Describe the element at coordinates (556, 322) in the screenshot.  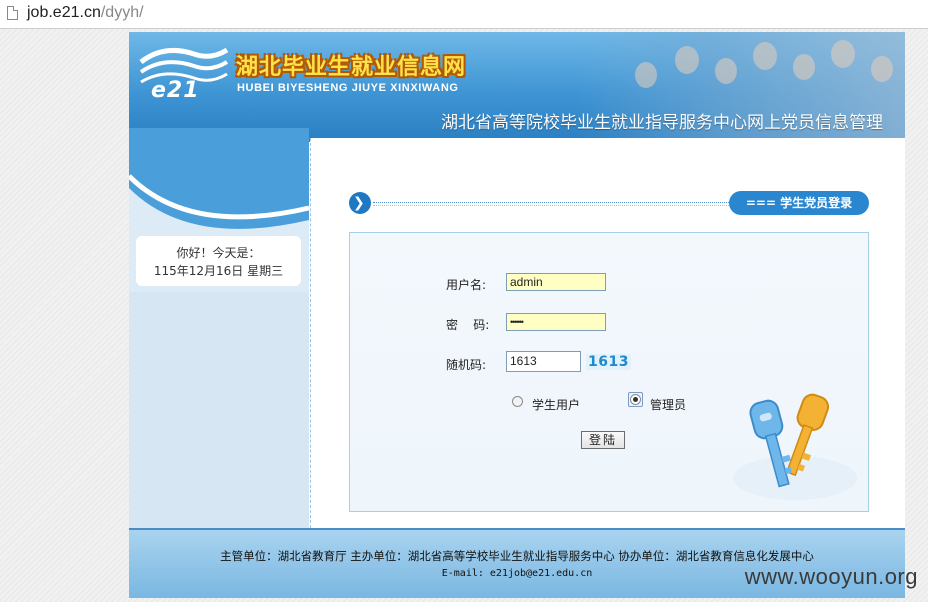
I see `password-input: ••••••` at that location.